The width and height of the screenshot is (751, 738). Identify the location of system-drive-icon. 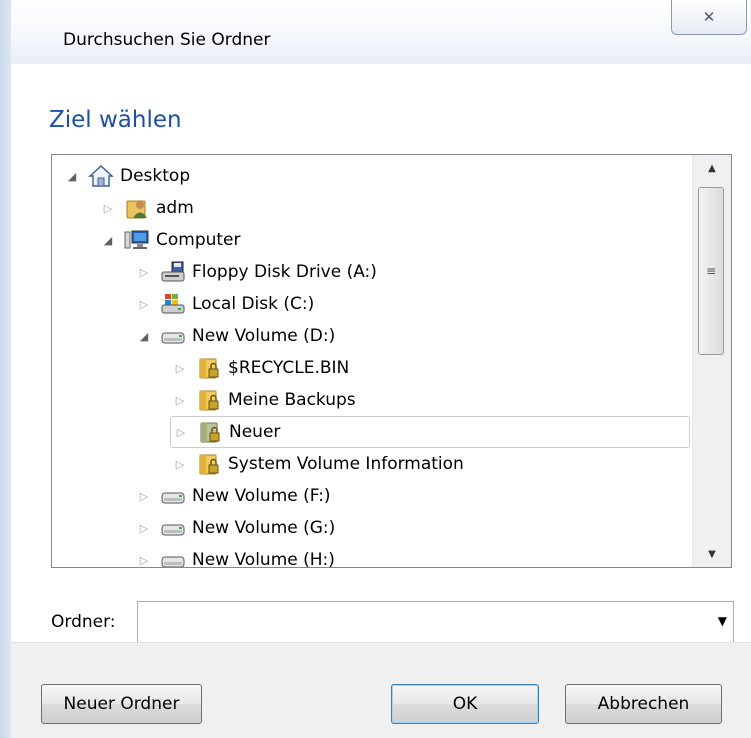
(173, 304).